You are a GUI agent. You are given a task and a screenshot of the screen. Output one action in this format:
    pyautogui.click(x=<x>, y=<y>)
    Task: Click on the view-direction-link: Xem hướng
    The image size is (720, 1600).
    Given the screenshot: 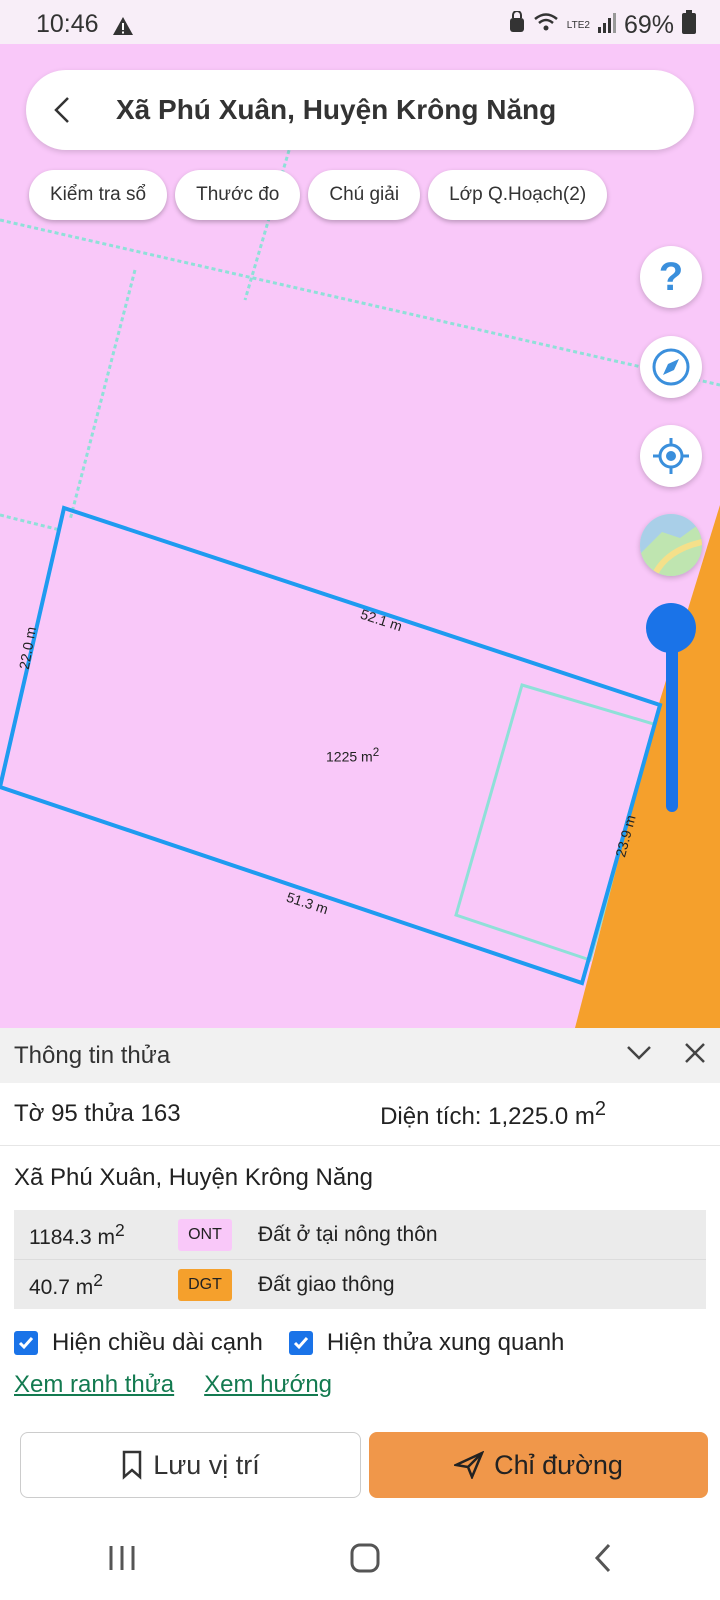 What is the action you would take?
    pyautogui.click(x=268, y=1385)
    